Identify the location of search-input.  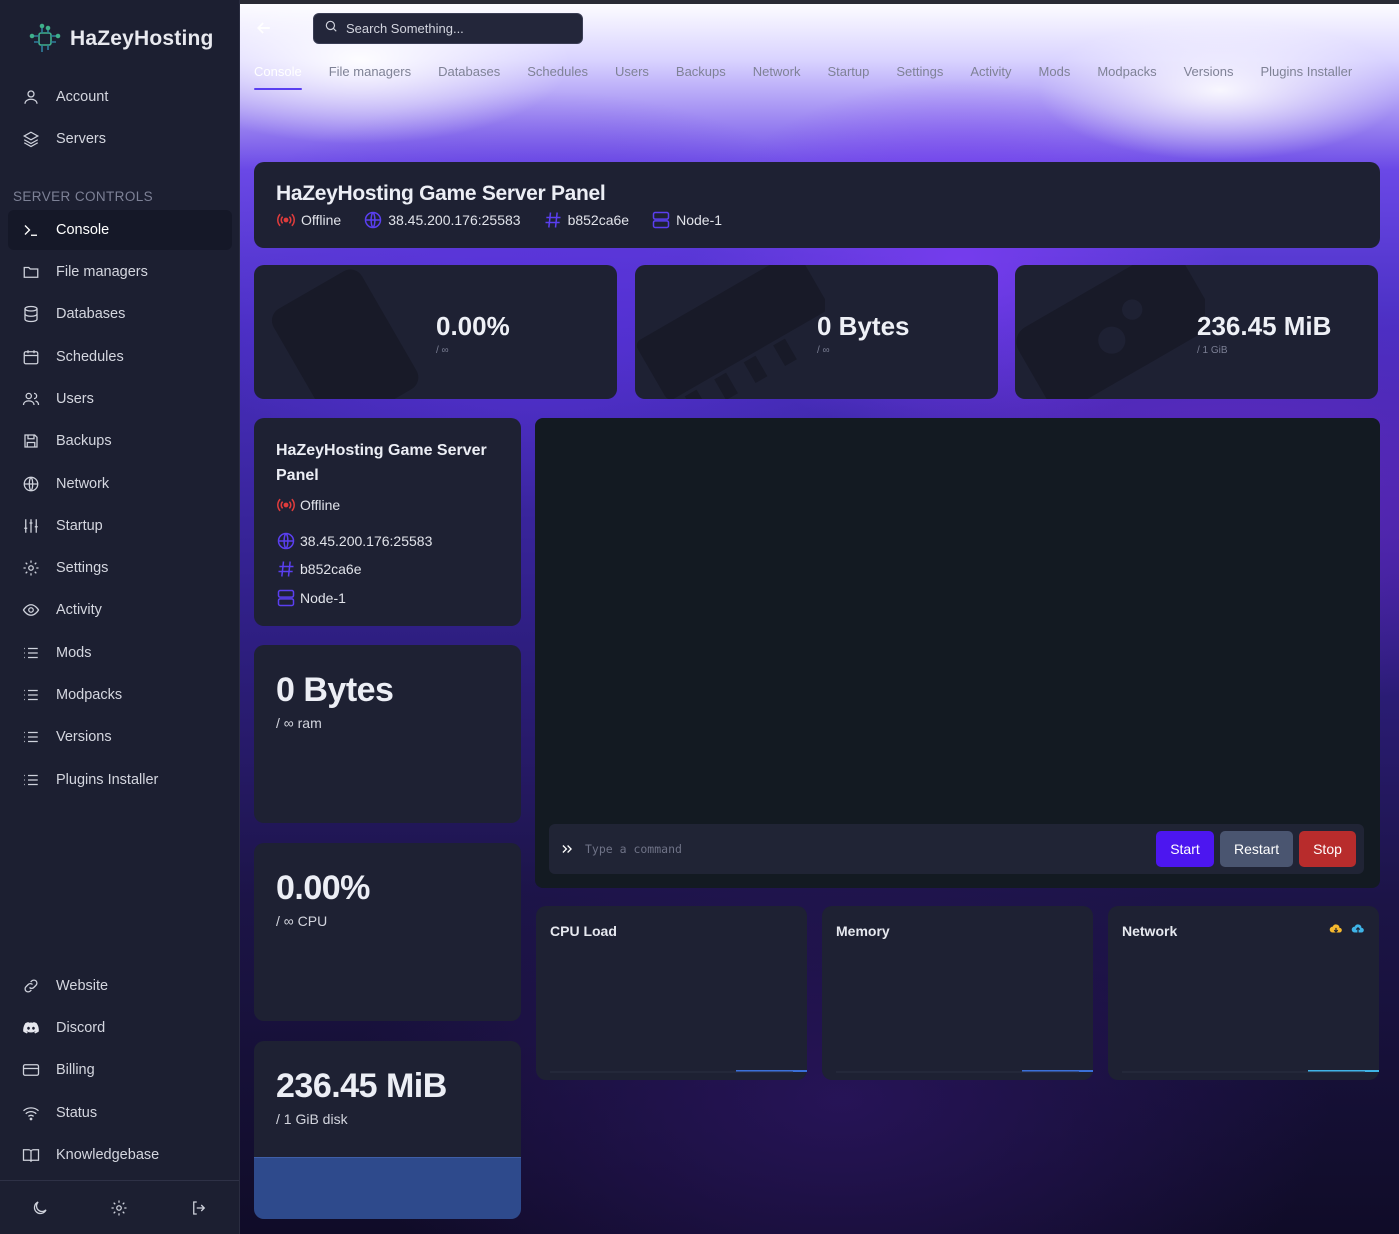
(456, 28).